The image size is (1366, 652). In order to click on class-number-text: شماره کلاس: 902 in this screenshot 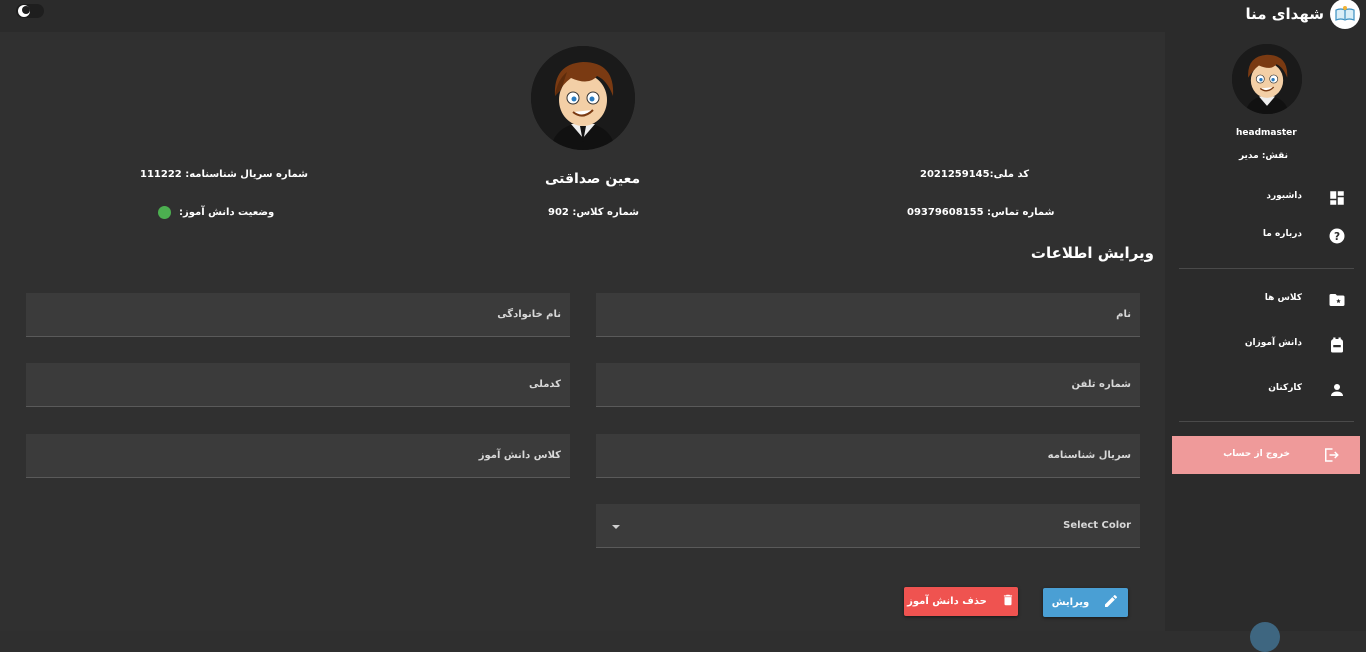, I will do `click(593, 212)`.